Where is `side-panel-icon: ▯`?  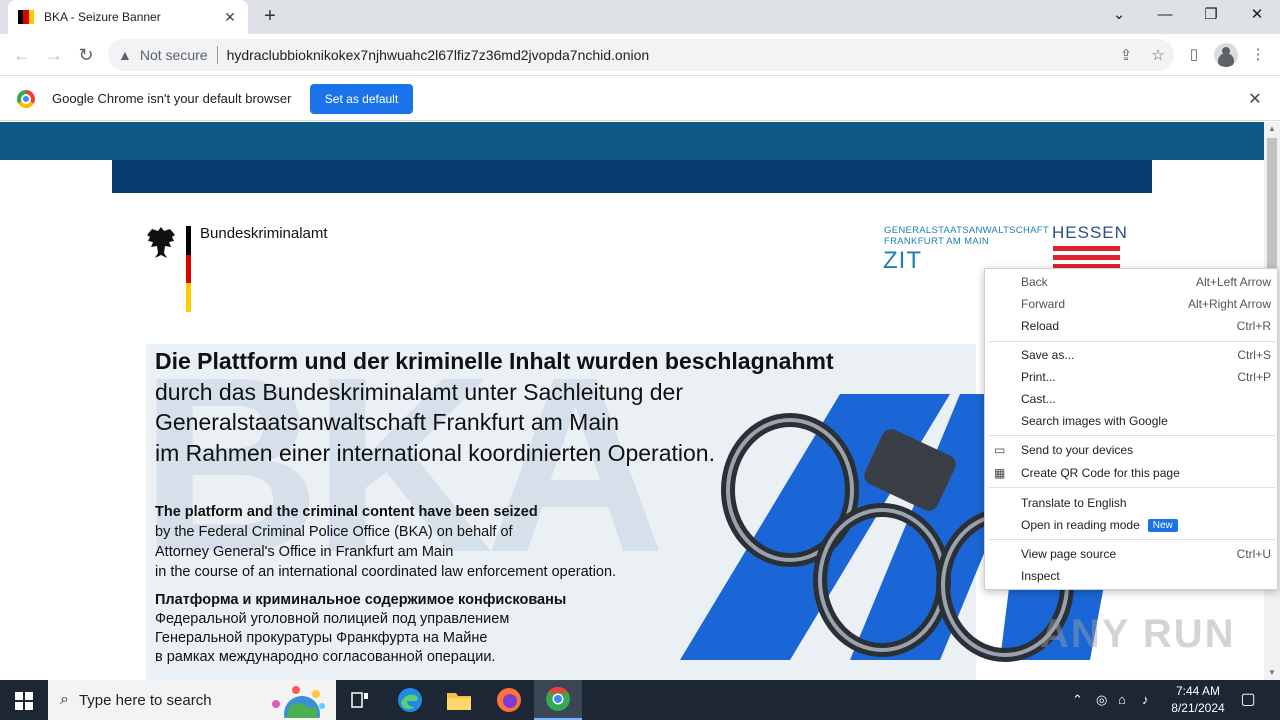 side-panel-icon: ▯ is located at coordinates (1194, 55).